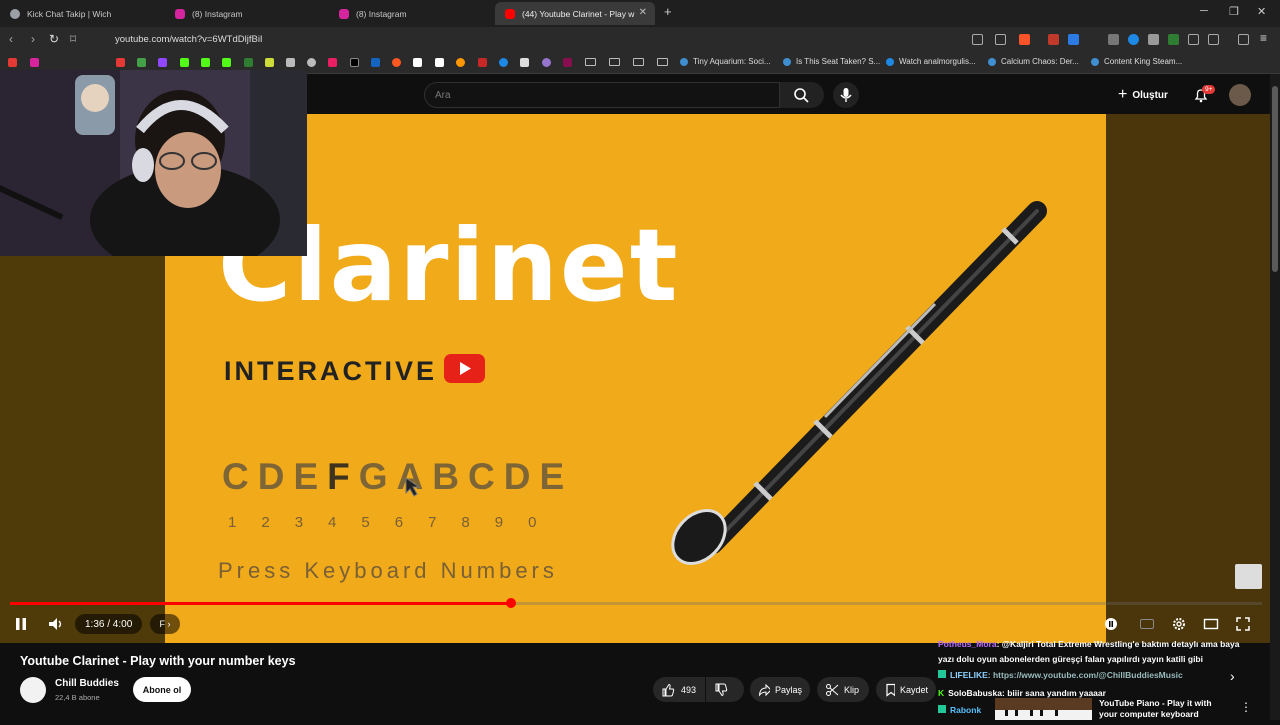 The width and height of the screenshot is (1280, 725). What do you see at coordinates (165, 624) in the screenshot?
I see `chapter-button: F ›` at bounding box center [165, 624].